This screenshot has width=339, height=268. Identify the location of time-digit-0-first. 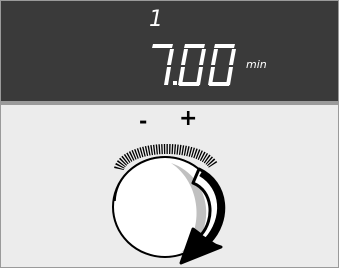
(192, 65).